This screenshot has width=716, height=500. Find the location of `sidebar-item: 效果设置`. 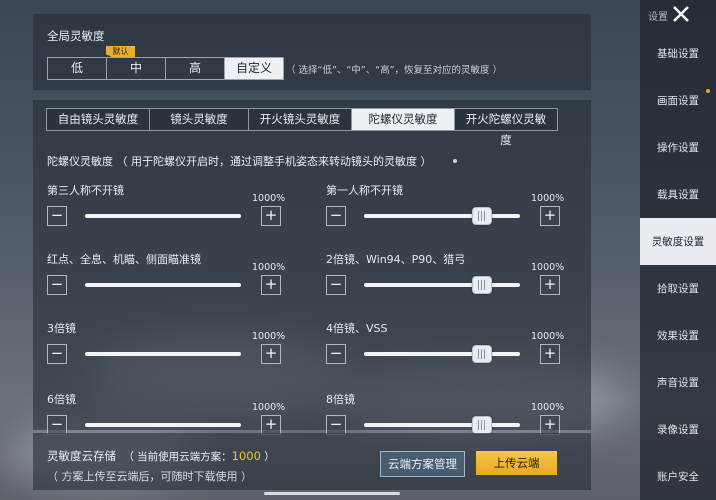

sidebar-item: 效果设置 is located at coordinates (678, 335).